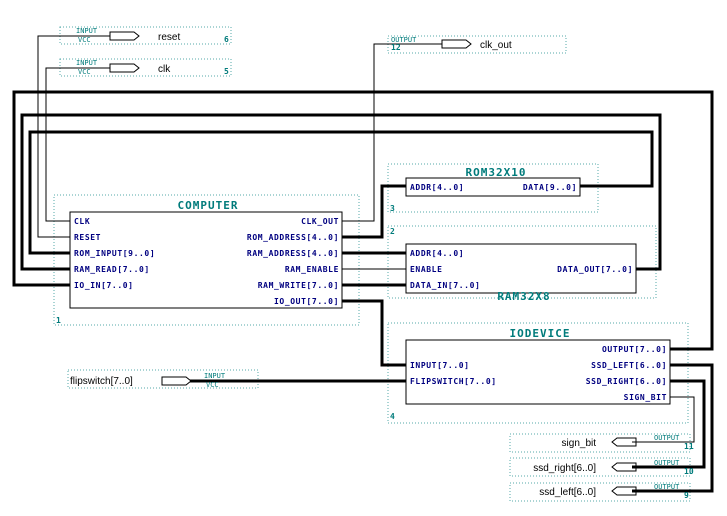  What do you see at coordinates (215, 376) in the screenshot?
I see `flipswitch-input-kind-label: INPUT` at bounding box center [215, 376].